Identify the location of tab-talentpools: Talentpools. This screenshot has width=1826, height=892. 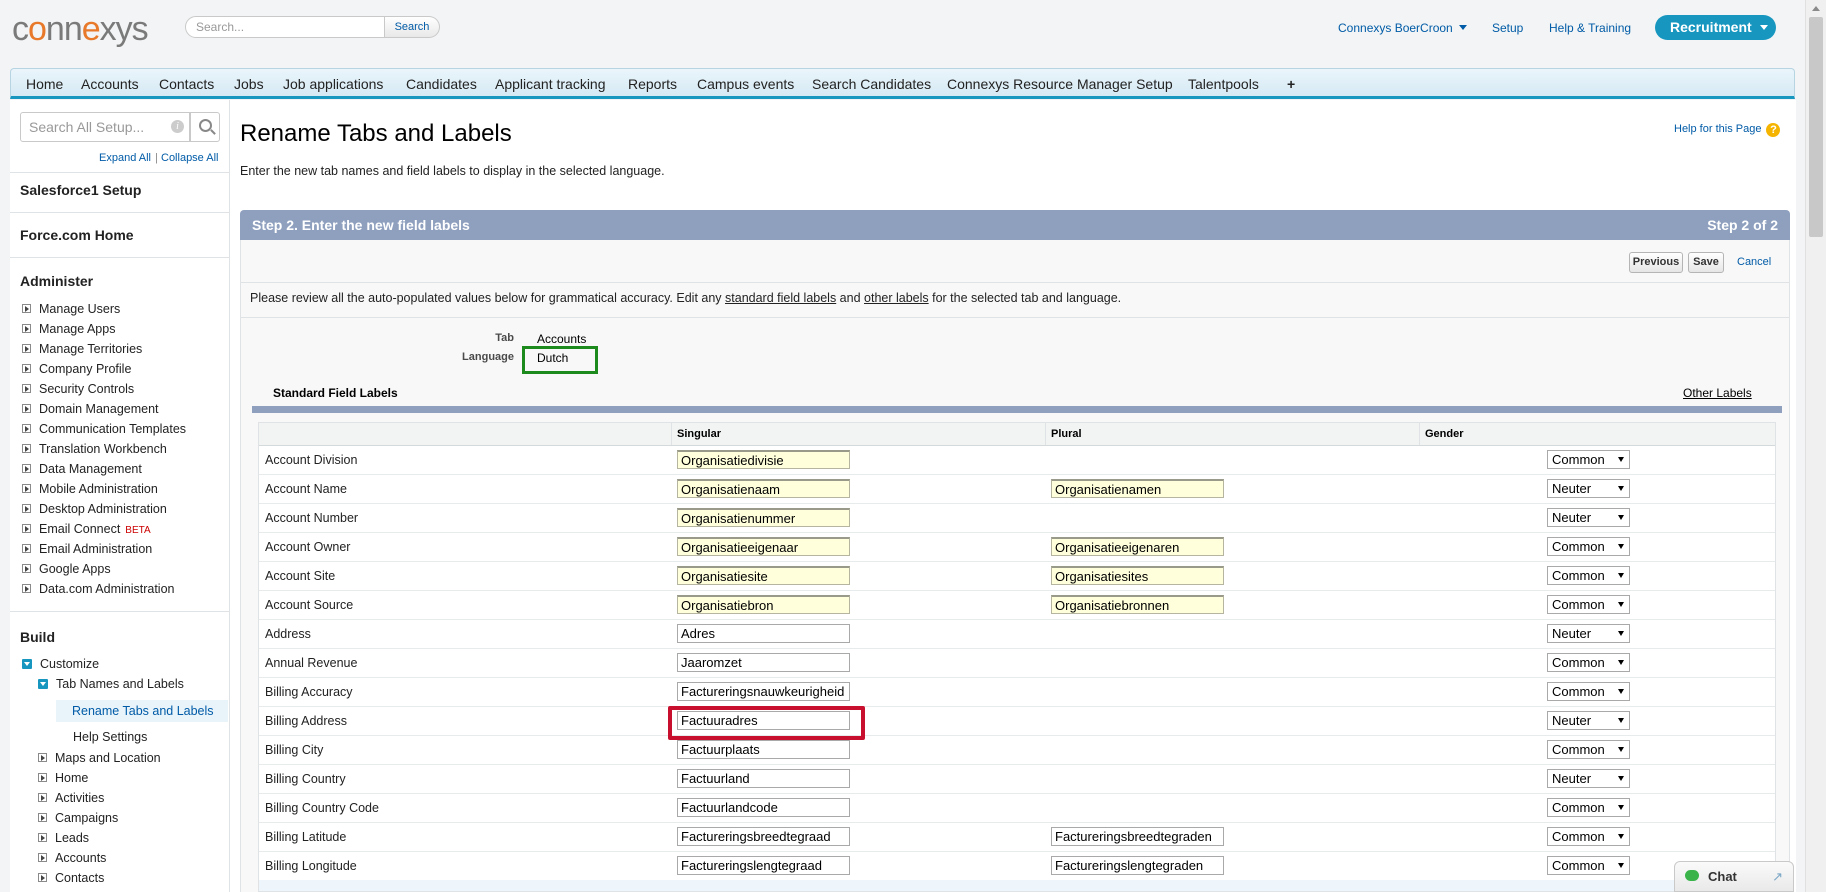
(1223, 84).